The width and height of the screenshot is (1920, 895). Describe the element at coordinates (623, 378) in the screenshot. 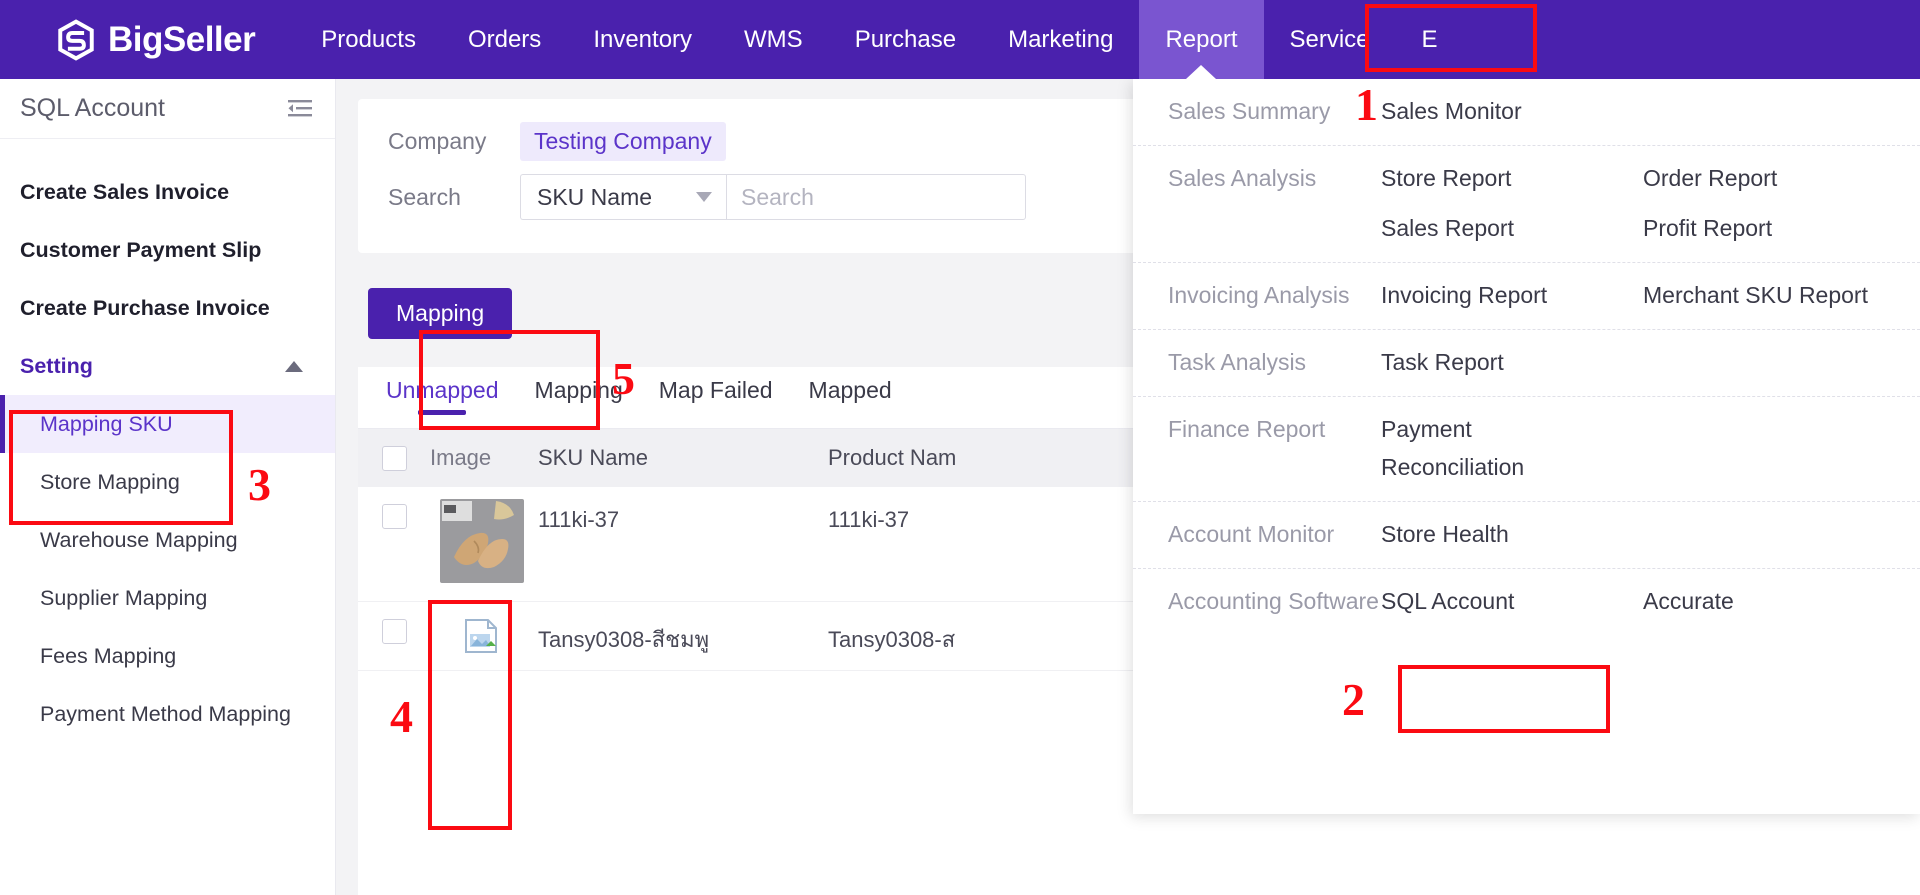

I see `annotation-number-5: 5` at that location.